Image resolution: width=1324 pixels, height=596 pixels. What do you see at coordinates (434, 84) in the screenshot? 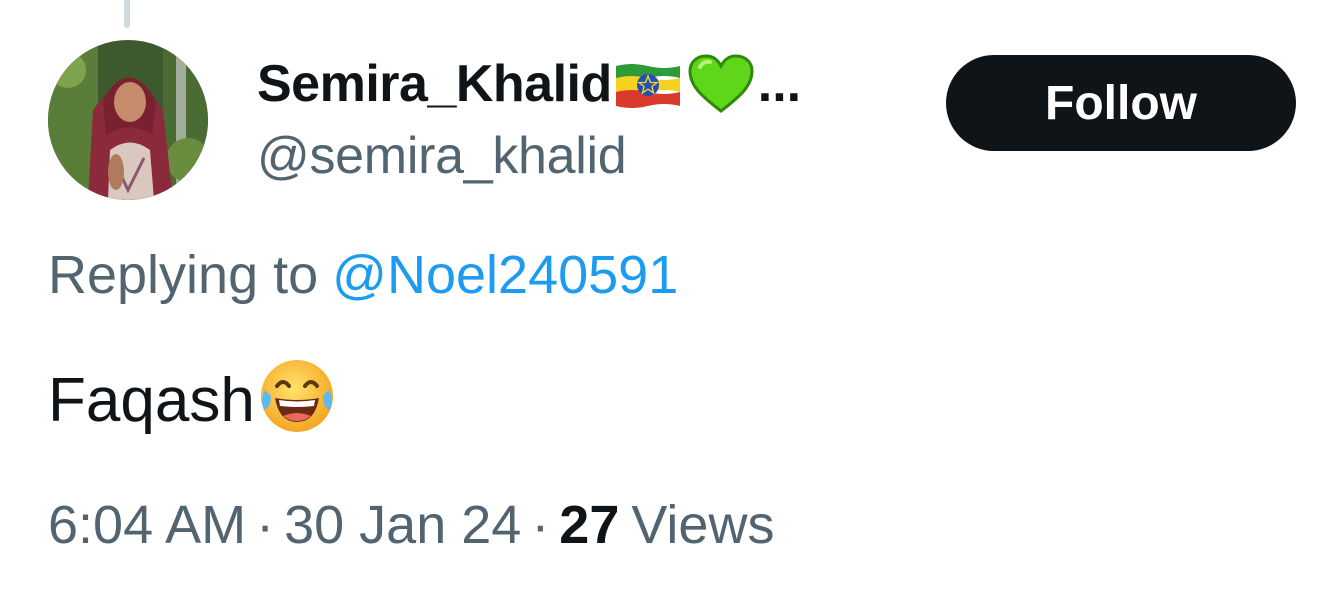
I see `author-display-name: Semira_Khalid` at bounding box center [434, 84].